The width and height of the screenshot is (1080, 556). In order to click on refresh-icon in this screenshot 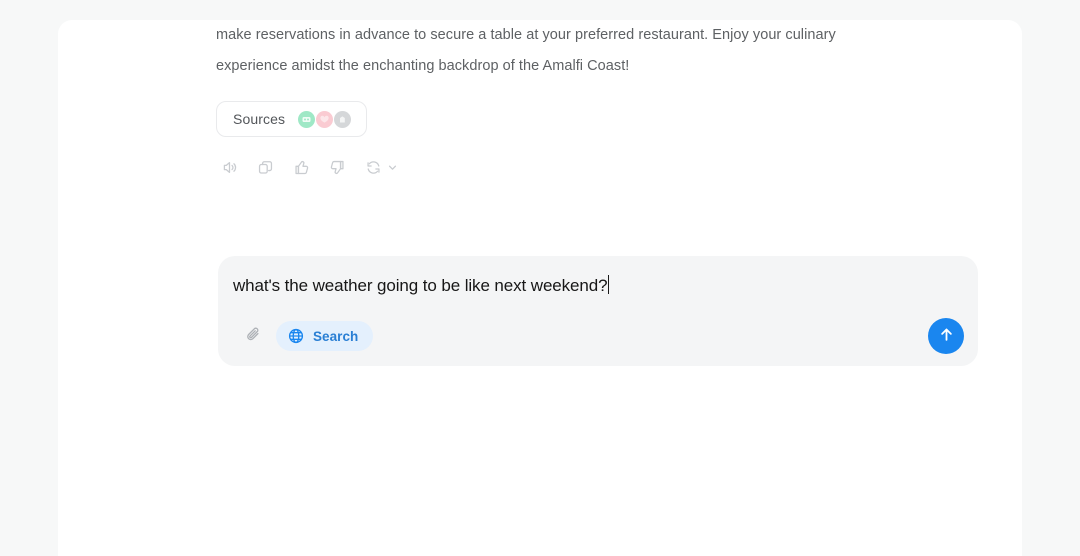, I will do `click(373, 167)`.